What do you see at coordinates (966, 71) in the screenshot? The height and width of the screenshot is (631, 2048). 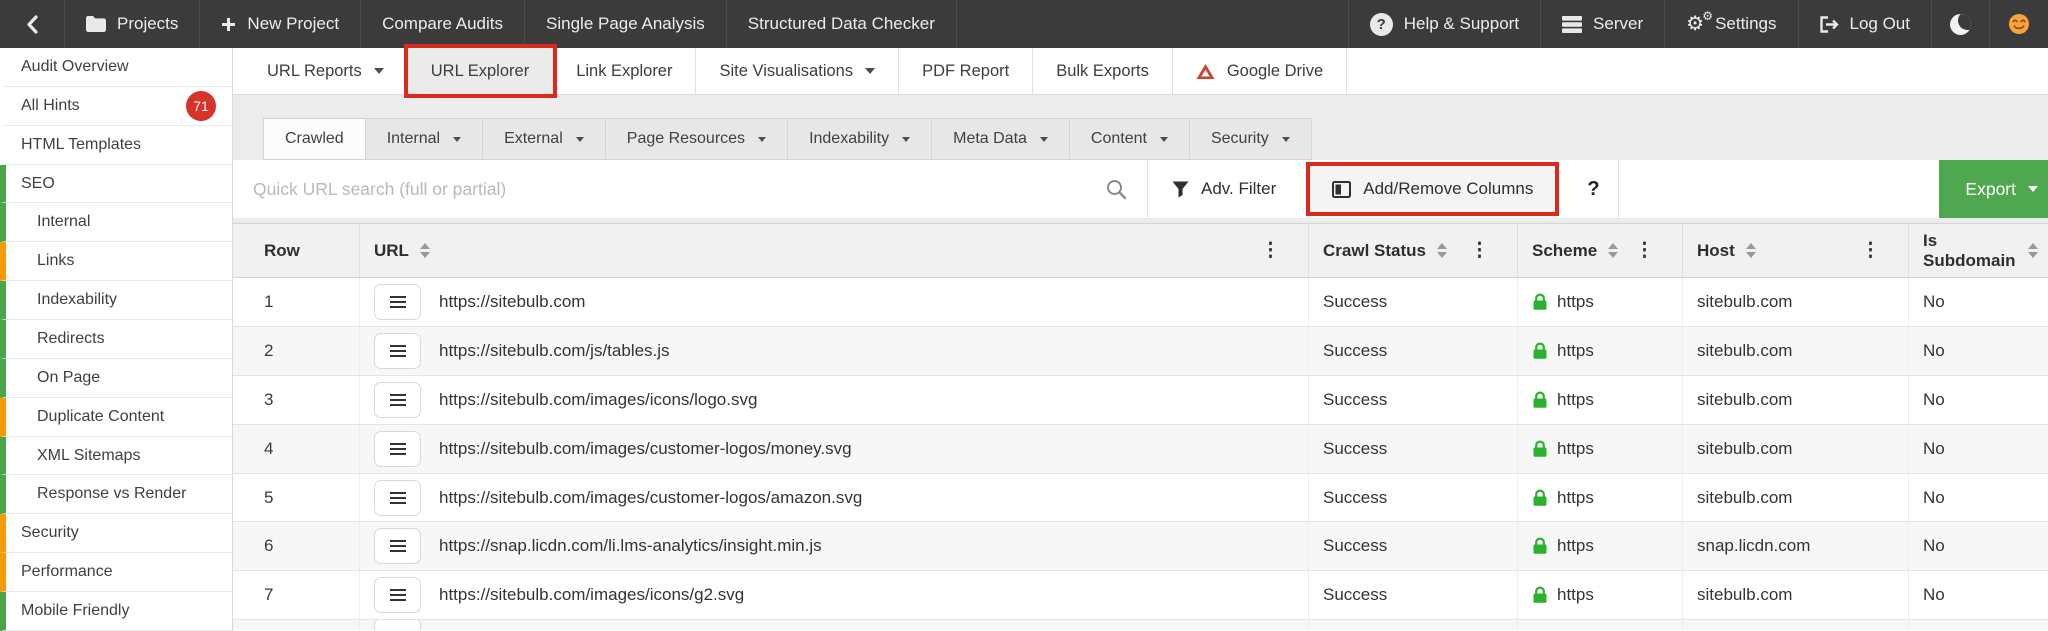 I see `tab-pdf-report: PDF Report` at bounding box center [966, 71].